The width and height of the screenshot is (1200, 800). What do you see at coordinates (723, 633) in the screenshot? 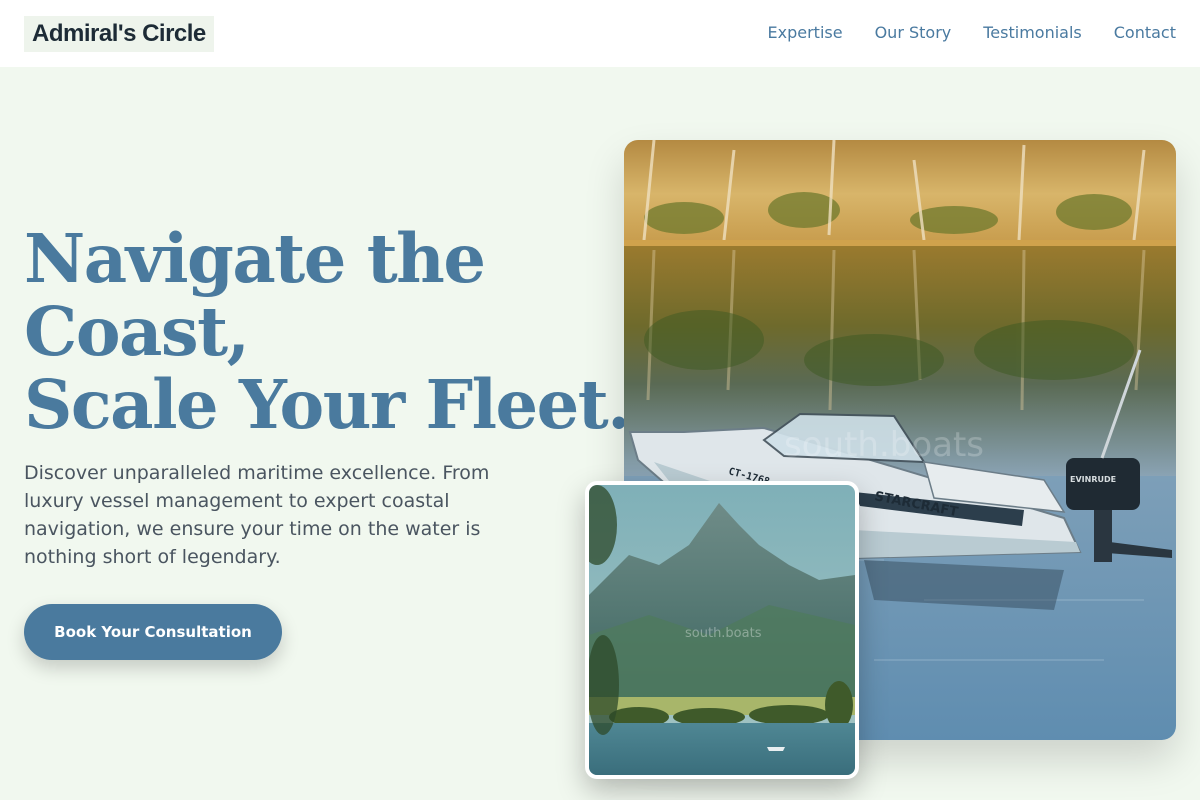
I see `inset-photo-watermark: south.boats` at bounding box center [723, 633].